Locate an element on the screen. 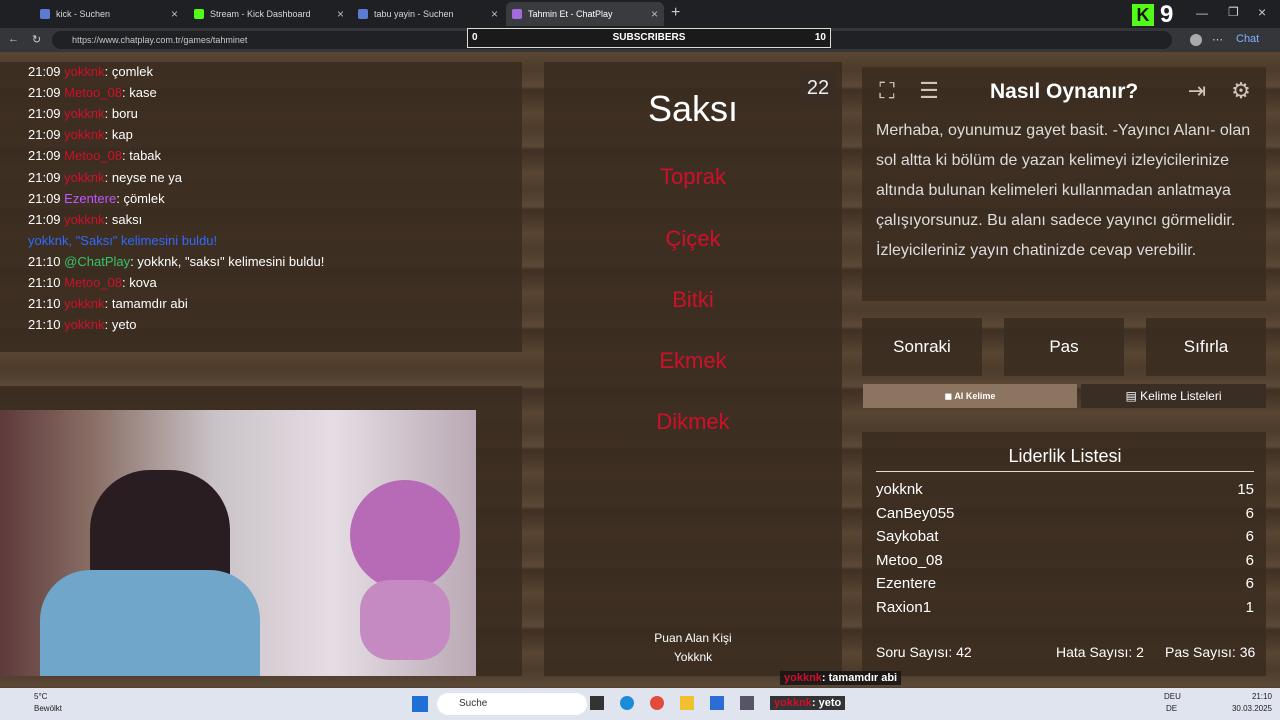  lang-1: DEU is located at coordinates (1172, 696).